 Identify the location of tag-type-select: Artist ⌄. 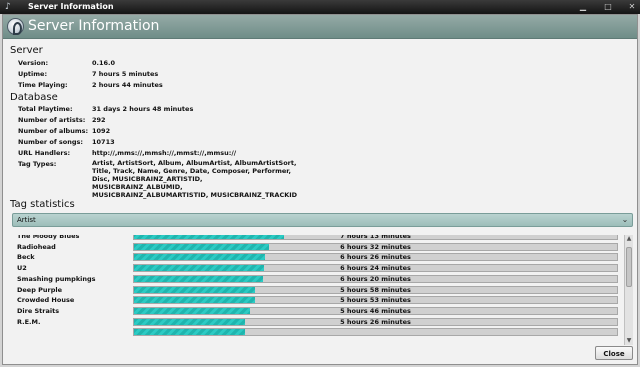
(322, 220).